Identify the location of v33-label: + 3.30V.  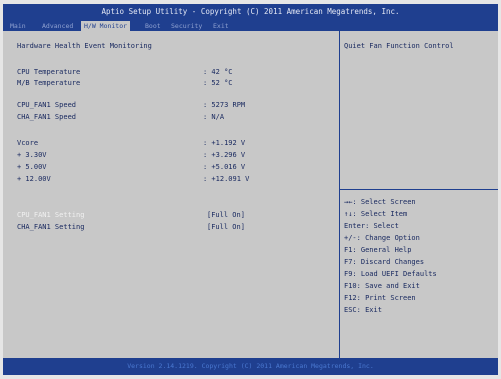
(32, 155).